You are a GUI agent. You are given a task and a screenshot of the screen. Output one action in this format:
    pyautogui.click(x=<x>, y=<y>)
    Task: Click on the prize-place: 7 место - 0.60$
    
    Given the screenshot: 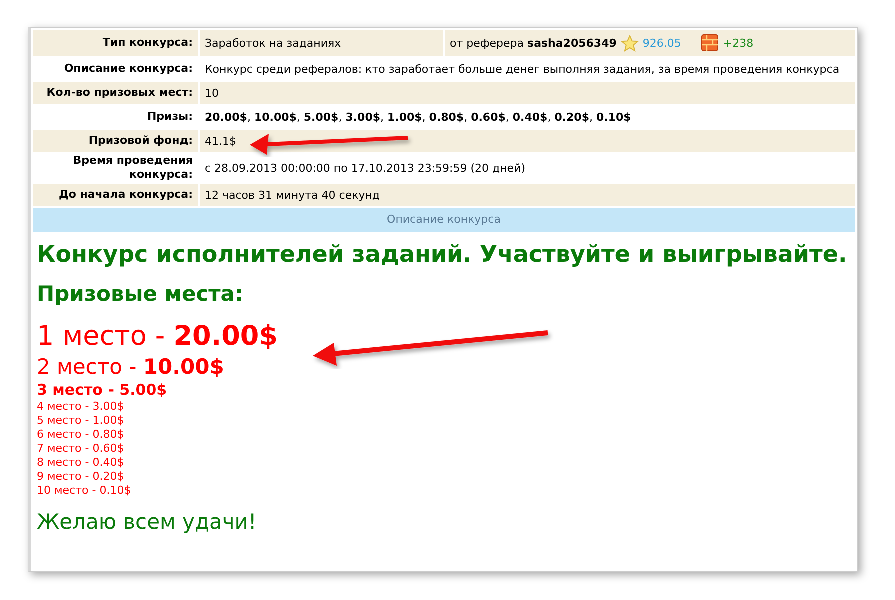 What is the action you would take?
    pyautogui.click(x=80, y=449)
    